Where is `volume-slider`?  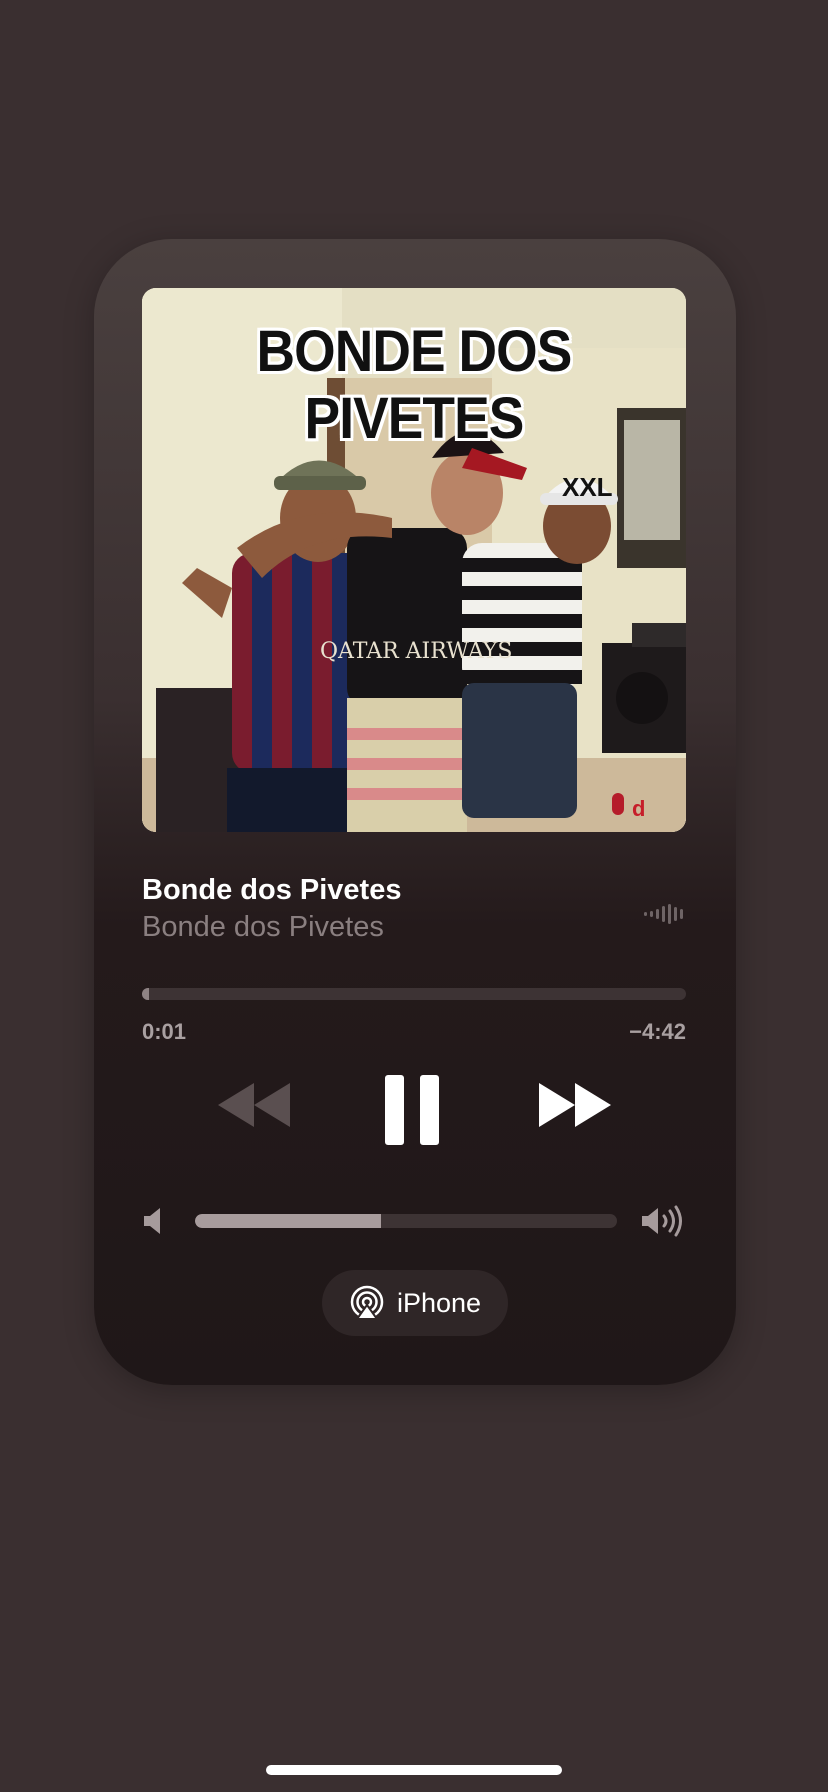 volume-slider is located at coordinates (406, 1221).